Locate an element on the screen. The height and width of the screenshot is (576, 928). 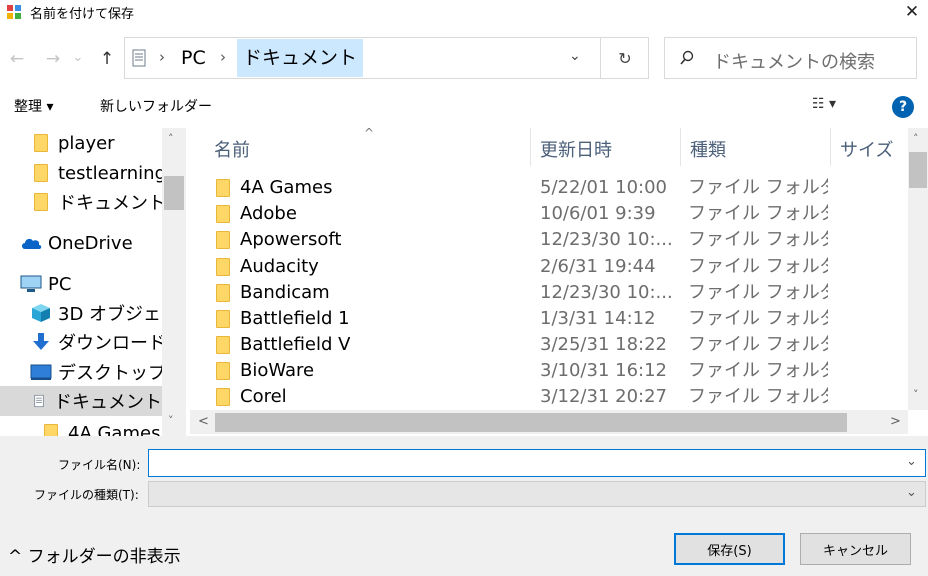
refresh-button: ↻ is located at coordinates (625, 58).